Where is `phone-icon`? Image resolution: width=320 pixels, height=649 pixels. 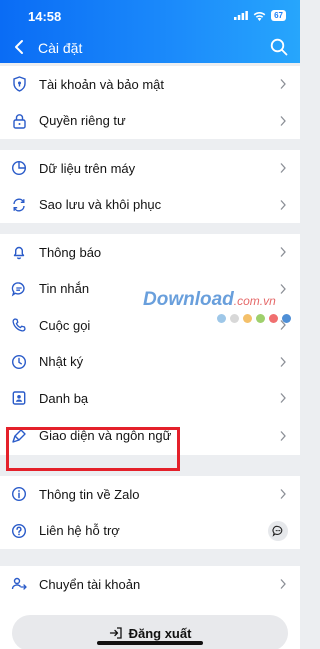
phone-icon is located at coordinates (19, 325).